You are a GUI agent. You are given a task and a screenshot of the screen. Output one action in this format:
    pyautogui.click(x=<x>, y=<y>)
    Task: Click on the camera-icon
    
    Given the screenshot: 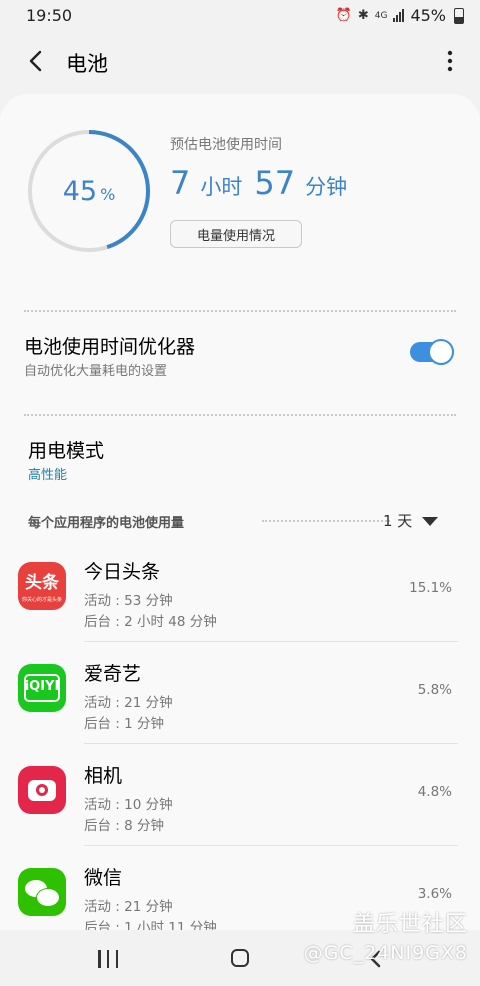 What is the action you would take?
    pyautogui.click(x=42, y=790)
    